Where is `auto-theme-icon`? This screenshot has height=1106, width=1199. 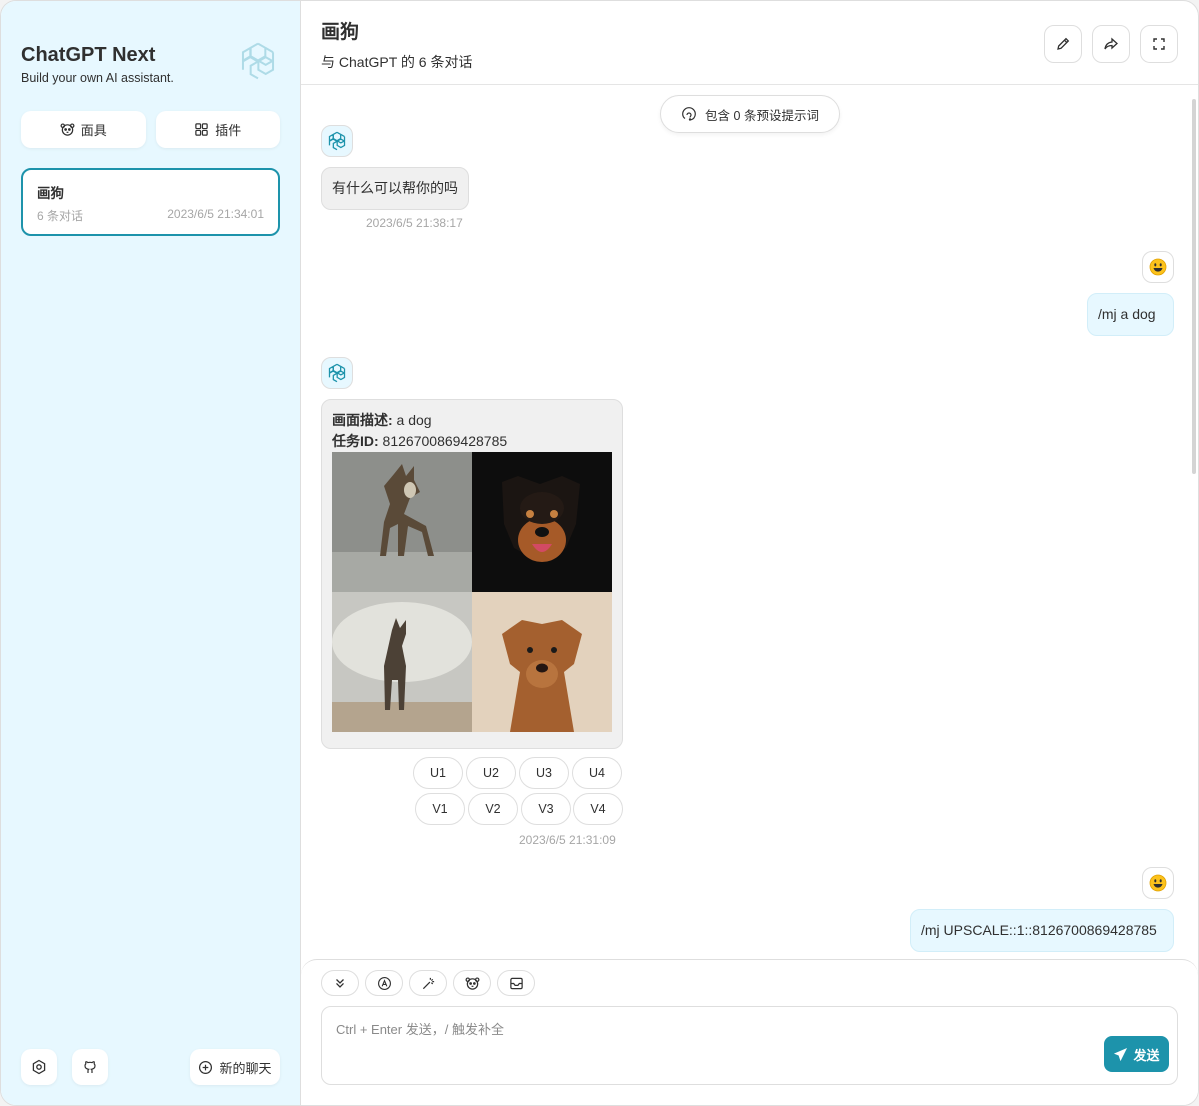
auto-theme-icon is located at coordinates (384, 983).